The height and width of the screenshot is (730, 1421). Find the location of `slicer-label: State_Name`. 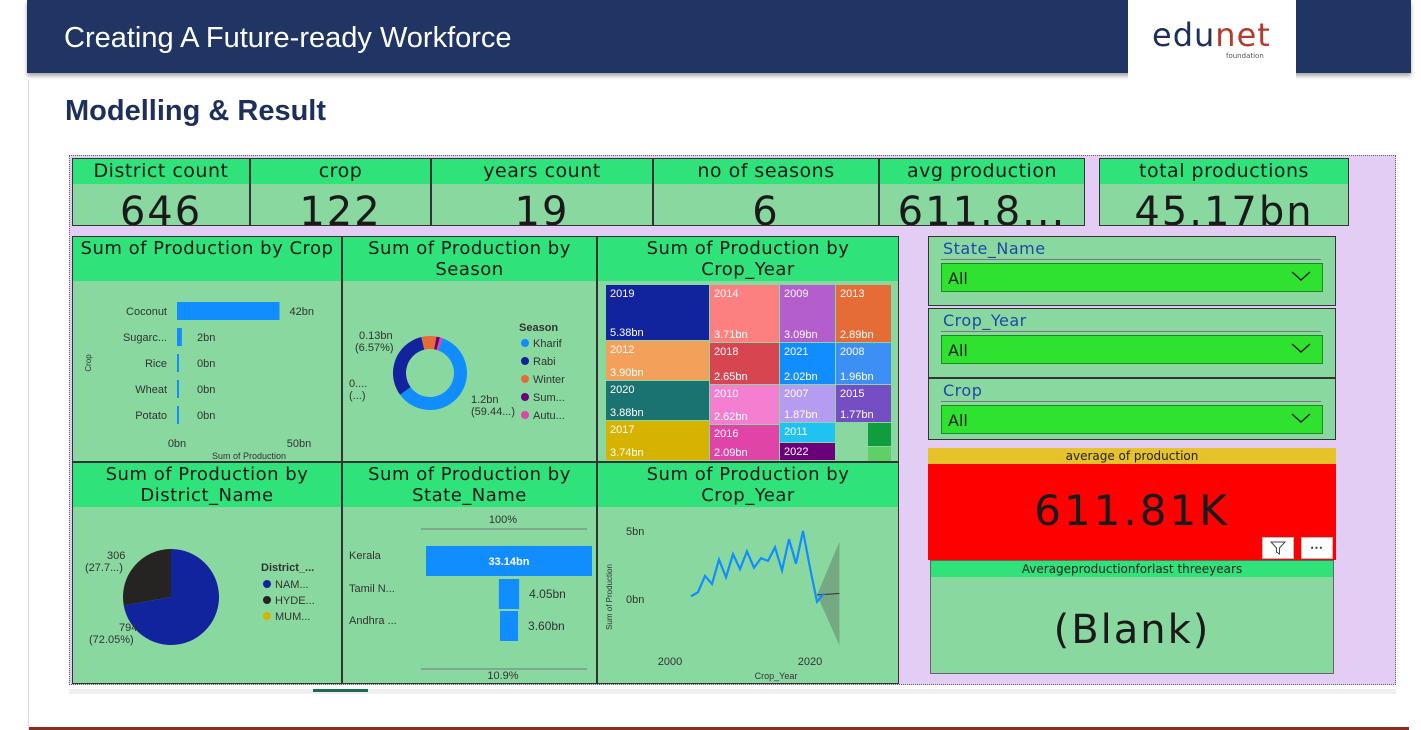

slicer-label: State_Name is located at coordinates (994, 248).